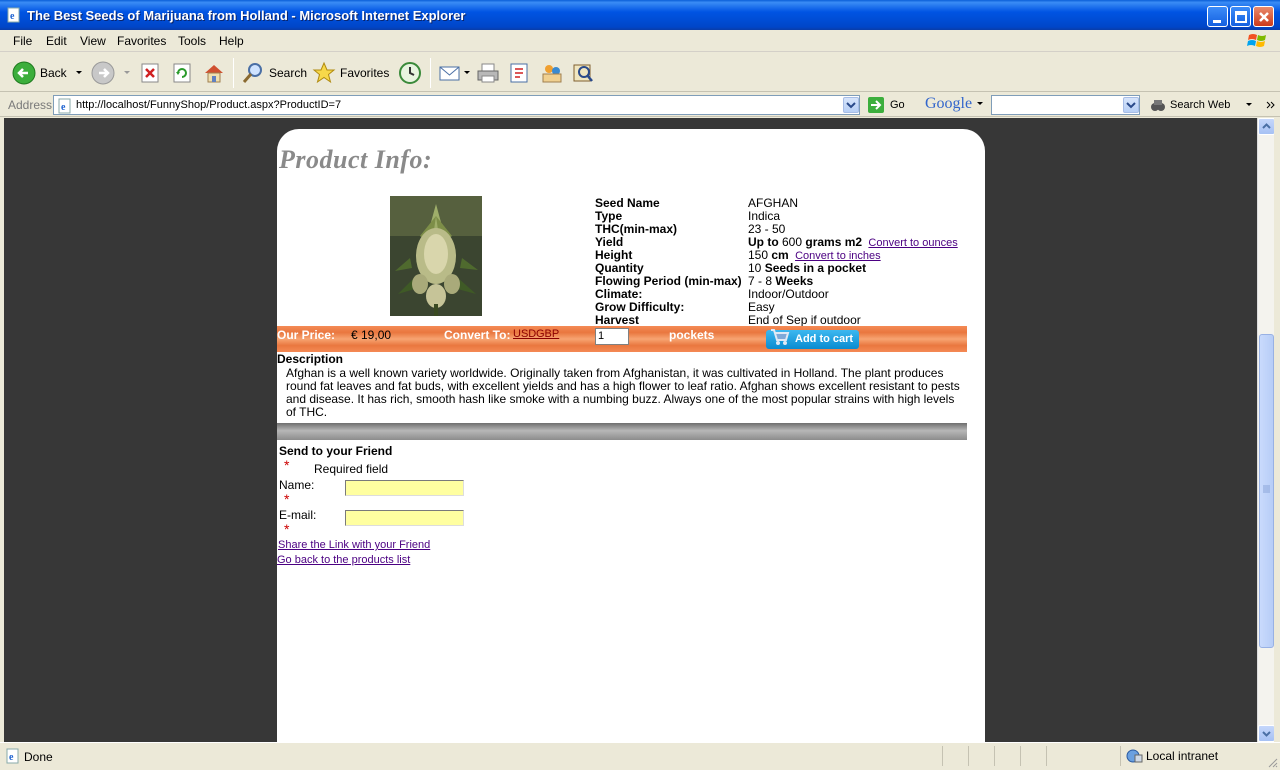  I want to click on address-dropdown-button, so click(851, 105).